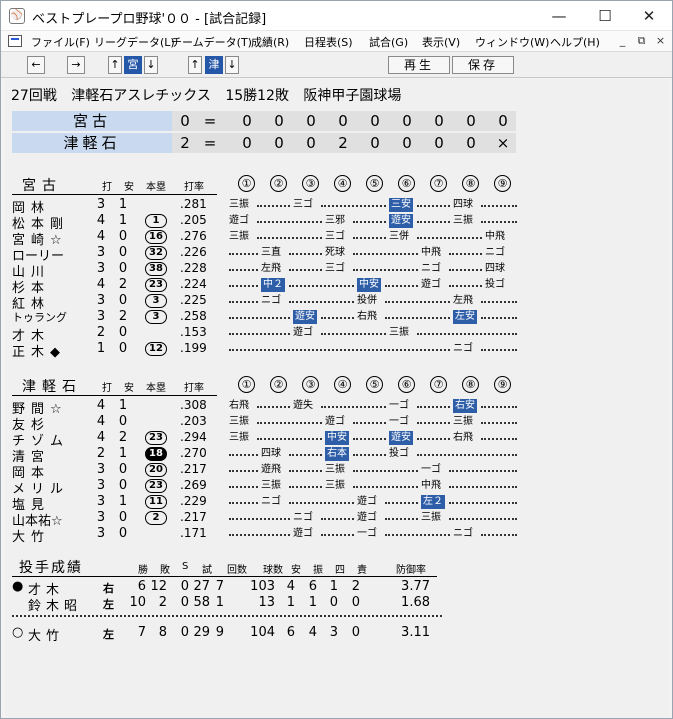 Image resolution: width=673 pixels, height=719 pixels. I want to click on batter-row: トゥラング 3 2 3.258 遊安 右飛 左安, so click(272, 317).